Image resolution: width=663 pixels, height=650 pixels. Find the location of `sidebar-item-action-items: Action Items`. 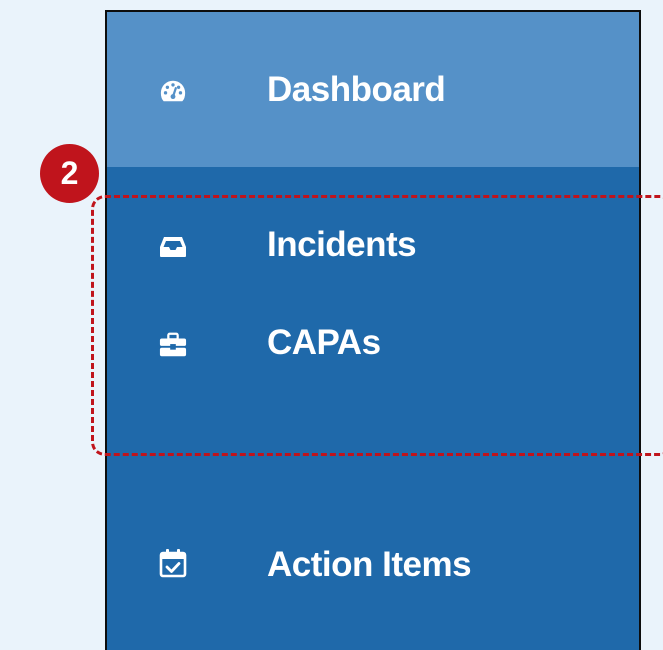

sidebar-item-action-items: Action Items is located at coordinates (373, 567).